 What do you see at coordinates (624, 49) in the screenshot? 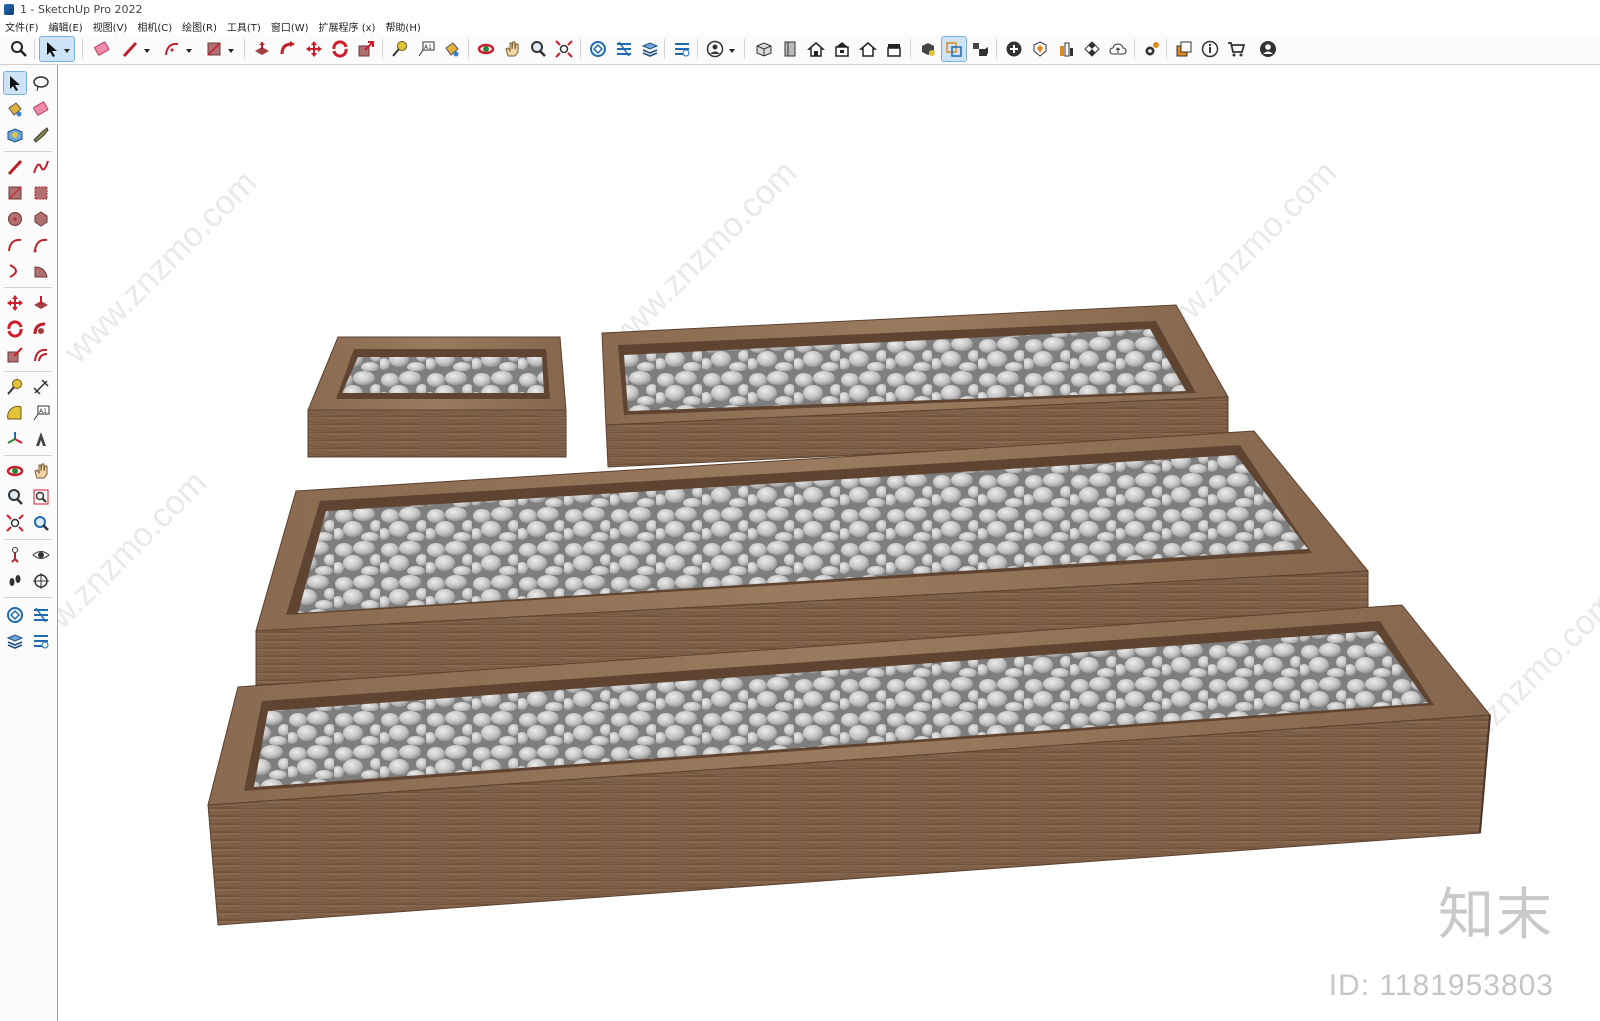
I see `extension-warehouse-icon` at bounding box center [624, 49].